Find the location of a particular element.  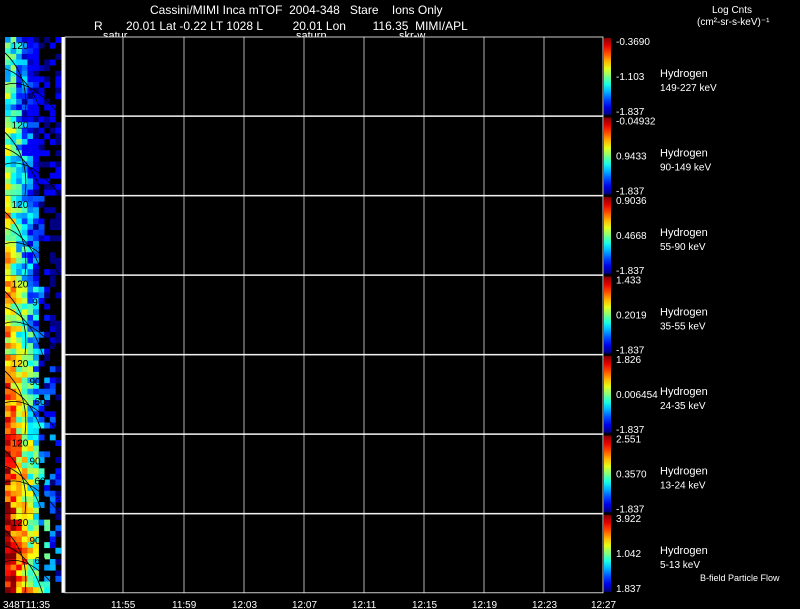

colorbar-max: -0.3690 is located at coordinates (633, 42).